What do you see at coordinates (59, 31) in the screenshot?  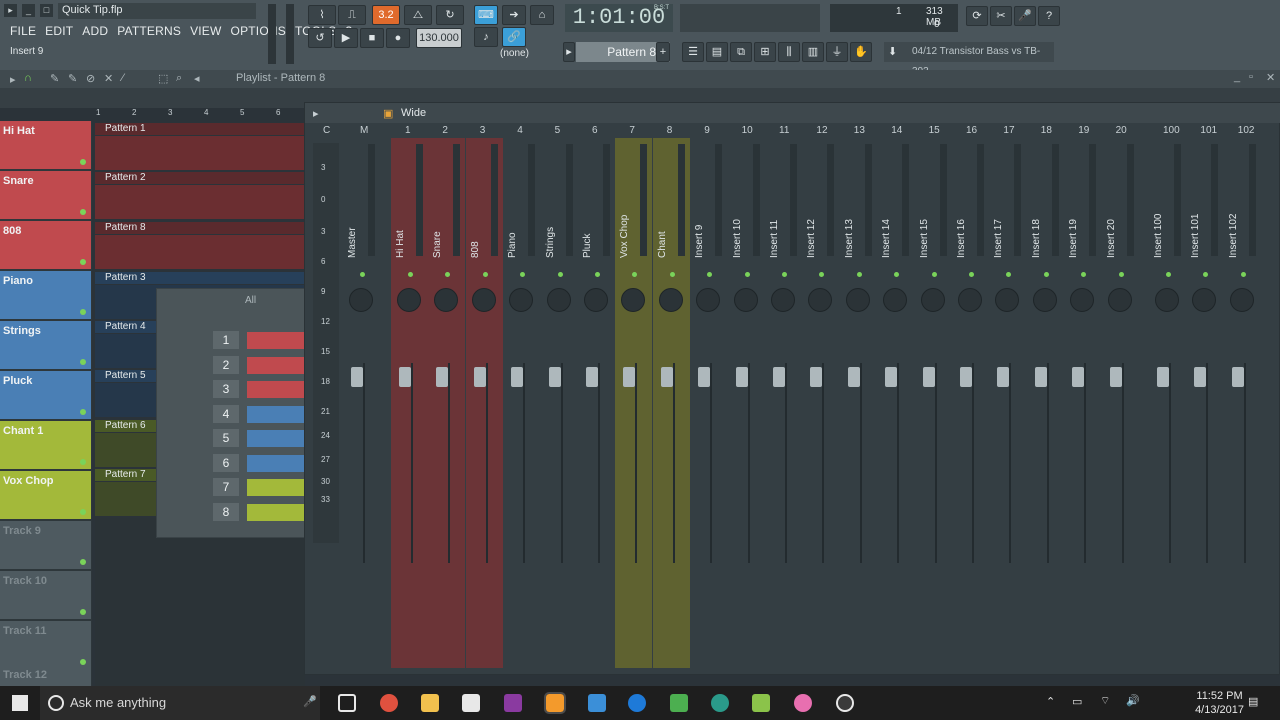 I see `menu-edit: EDIT` at bounding box center [59, 31].